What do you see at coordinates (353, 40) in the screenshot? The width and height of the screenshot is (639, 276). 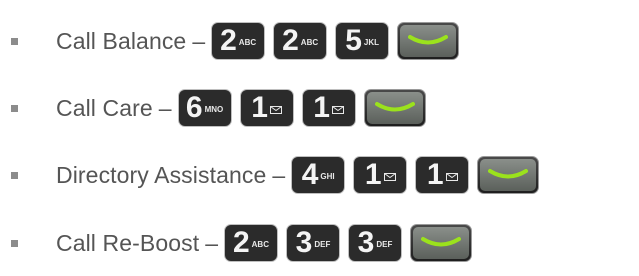 I see `key-digit: 5` at bounding box center [353, 40].